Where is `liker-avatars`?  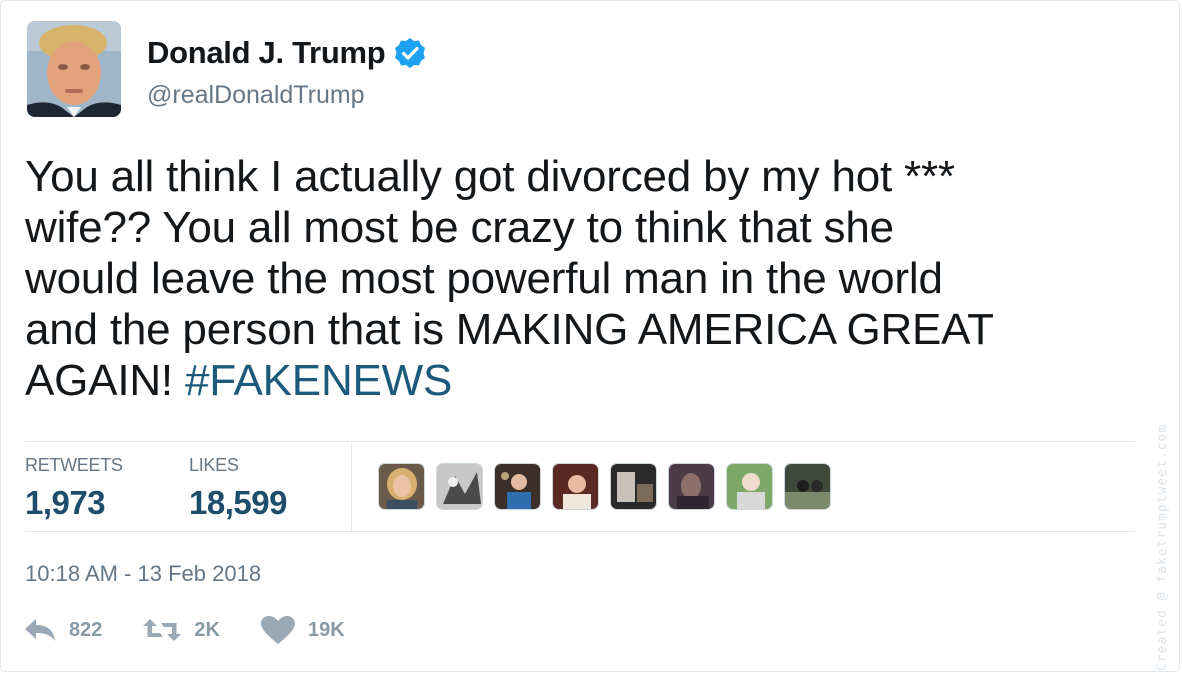 liker-avatars is located at coordinates (604, 486).